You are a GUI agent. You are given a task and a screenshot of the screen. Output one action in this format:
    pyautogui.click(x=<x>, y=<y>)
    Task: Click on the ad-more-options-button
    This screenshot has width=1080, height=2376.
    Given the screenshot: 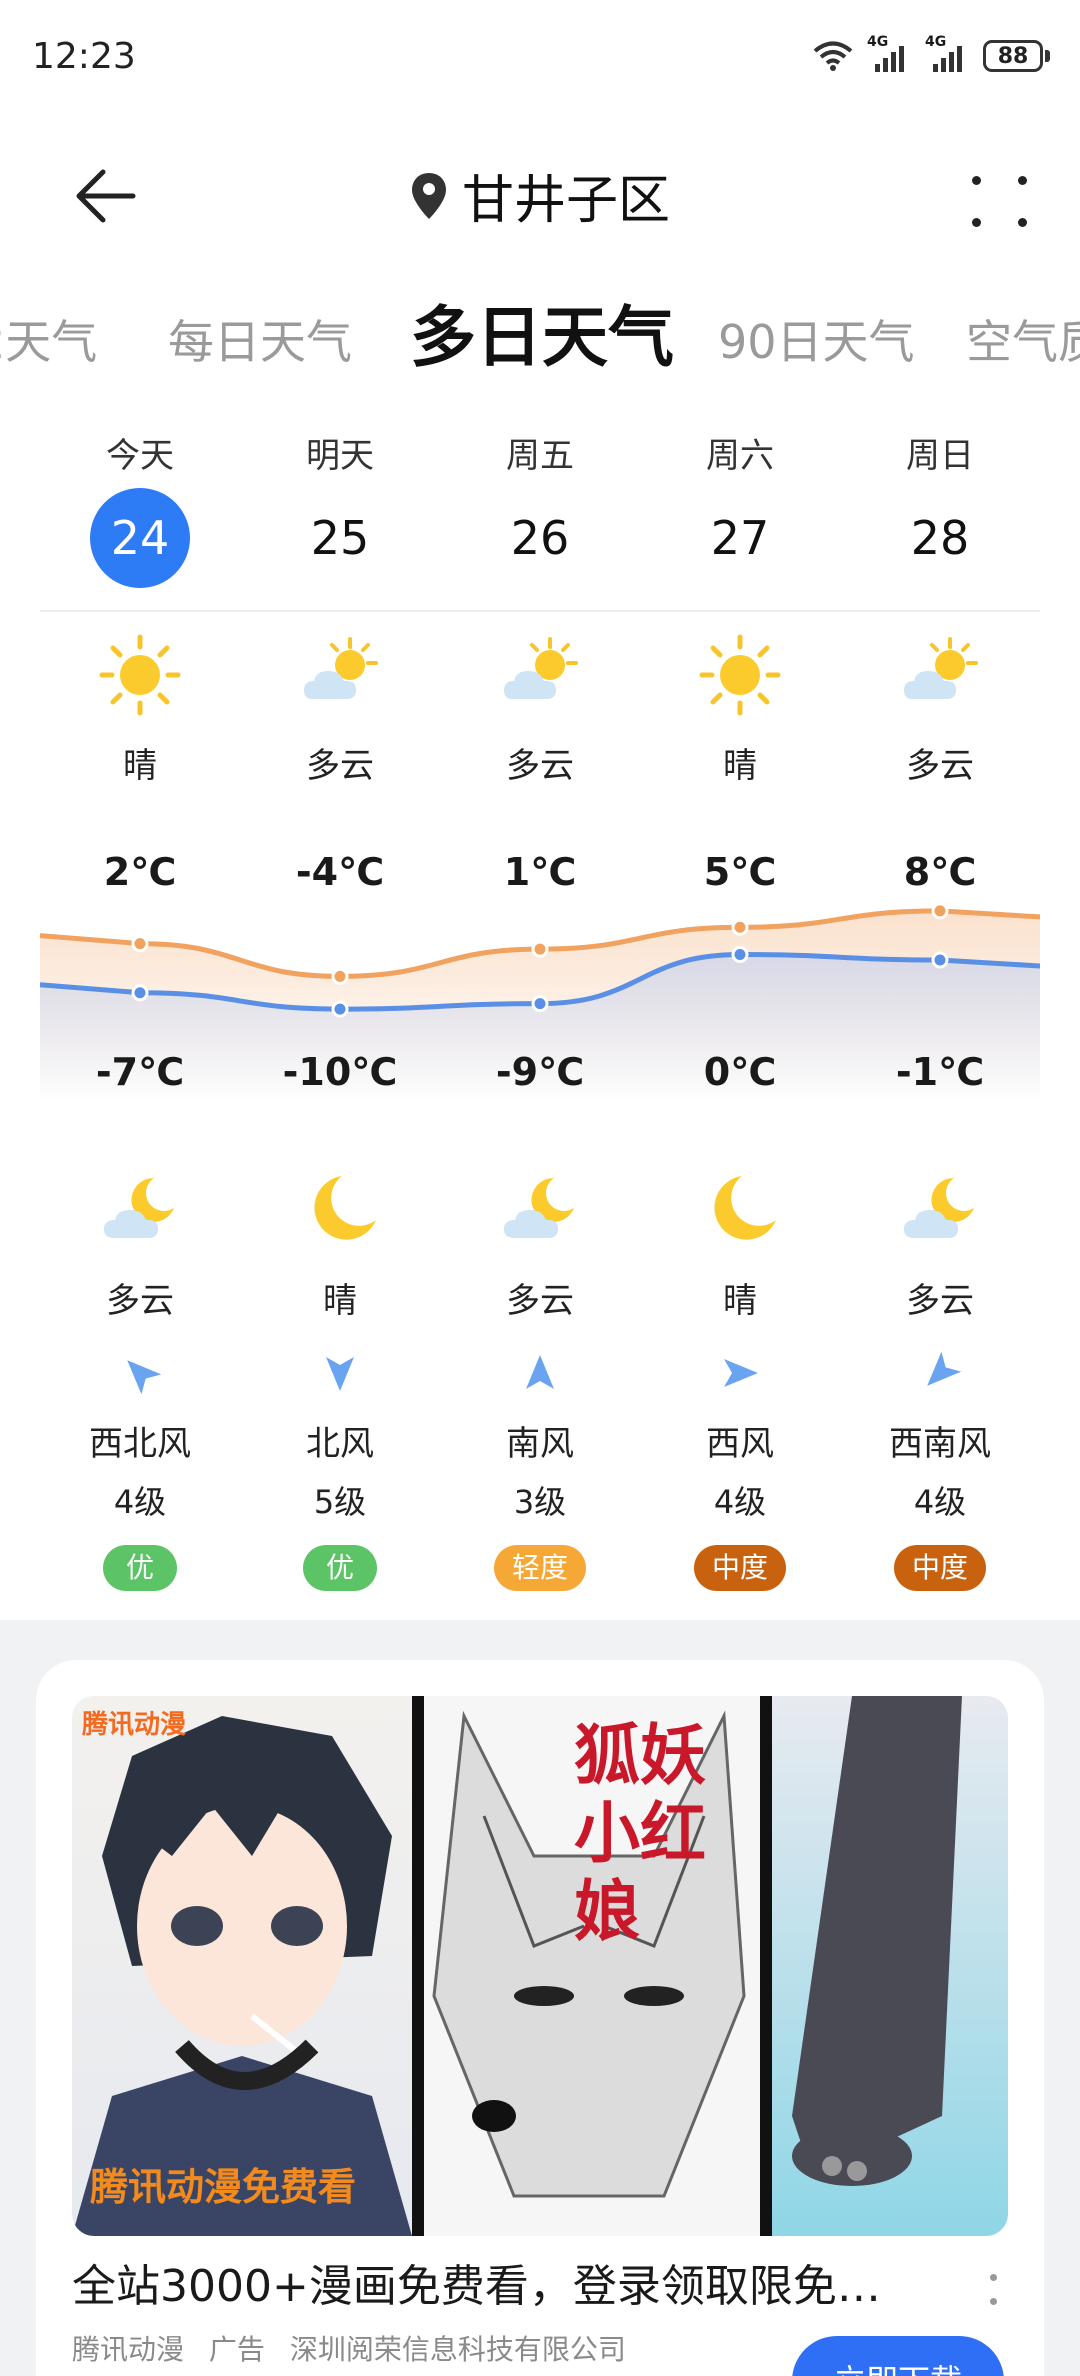 What is the action you would take?
    pyautogui.click(x=994, y=2290)
    